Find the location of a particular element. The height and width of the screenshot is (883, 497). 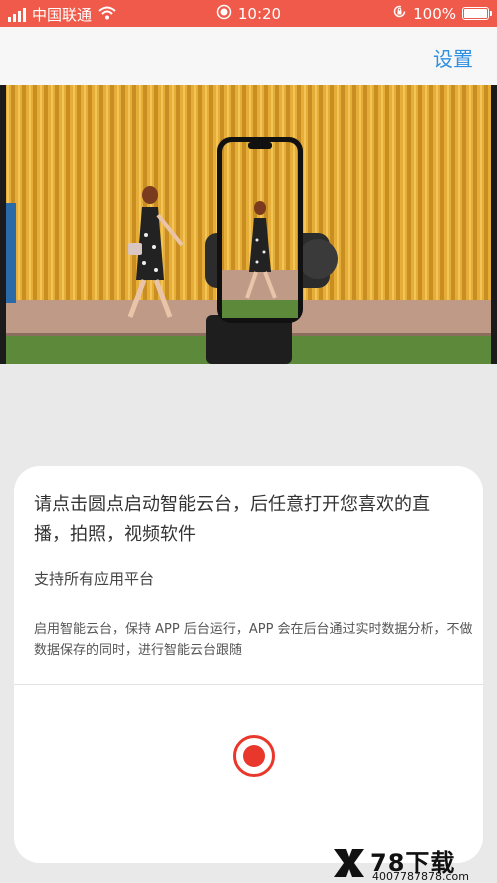

settings-button: 设置 is located at coordinates (453, 57).